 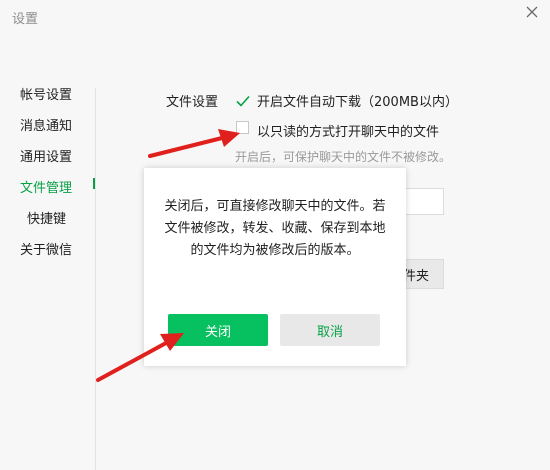 What do you see at coordinates (46, 217) in the screenshot?
I see `sidebar-item-shortcuts: 快捷键` at bounding box center [46, 217].